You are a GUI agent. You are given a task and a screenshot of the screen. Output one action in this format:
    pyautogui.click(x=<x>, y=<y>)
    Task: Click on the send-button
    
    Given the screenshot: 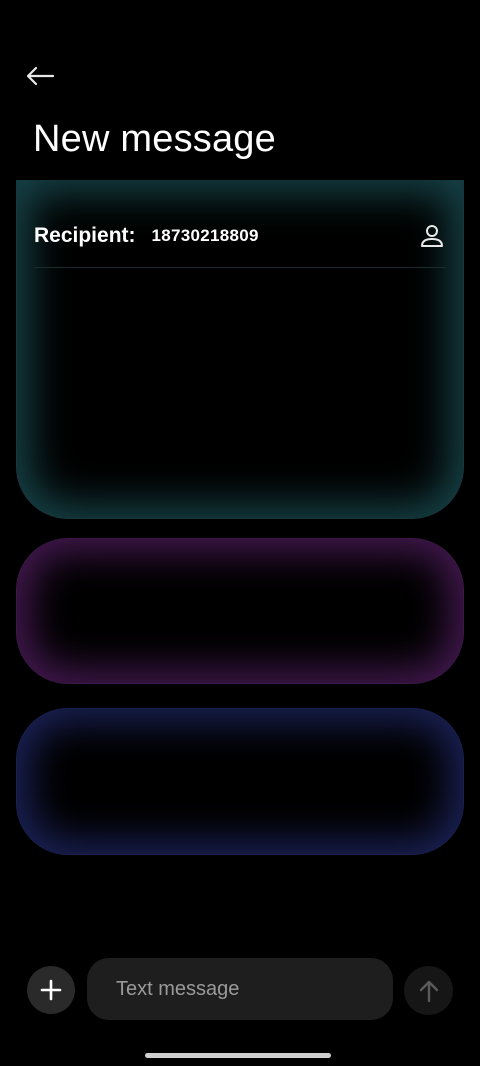 What is the action you would take?
    pyautogui.click(x=428, y=990)
    